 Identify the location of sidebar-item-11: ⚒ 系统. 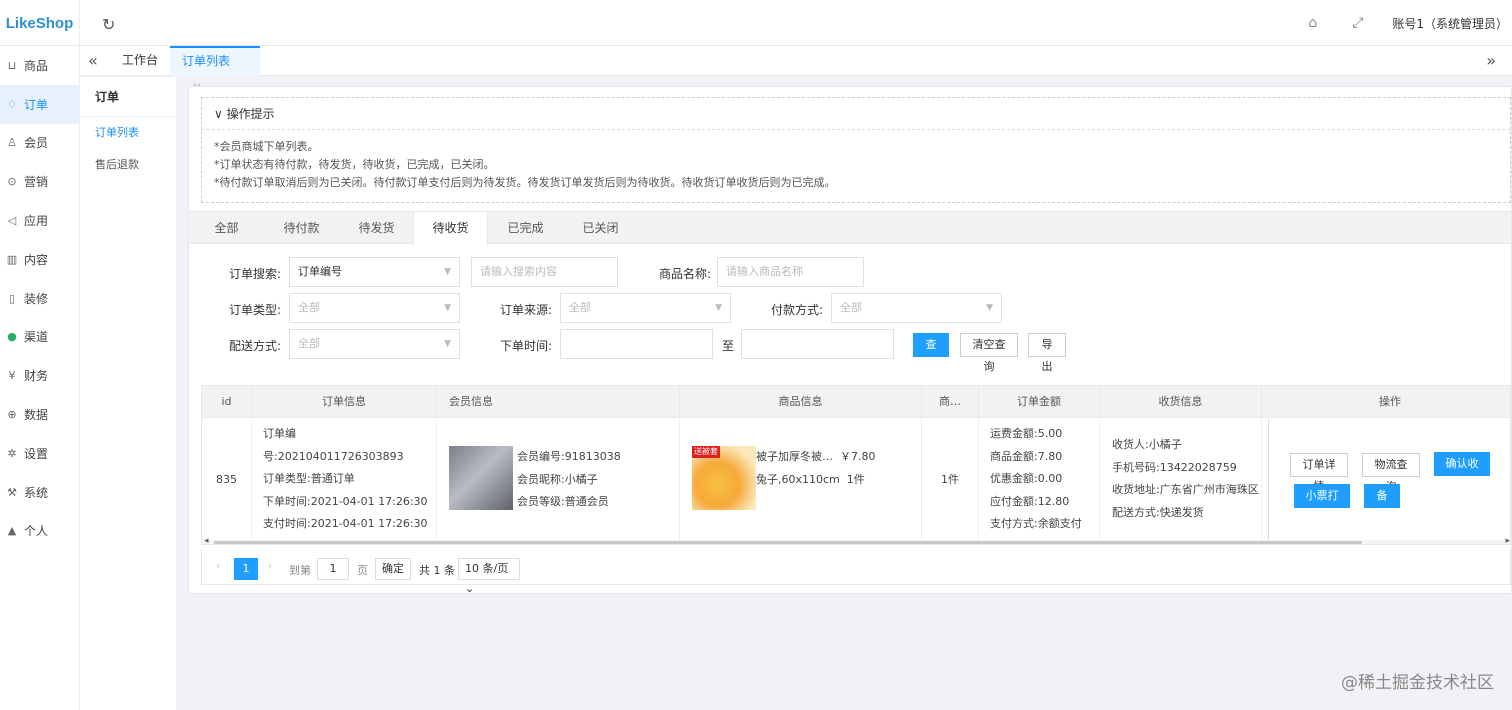
(39, 492).